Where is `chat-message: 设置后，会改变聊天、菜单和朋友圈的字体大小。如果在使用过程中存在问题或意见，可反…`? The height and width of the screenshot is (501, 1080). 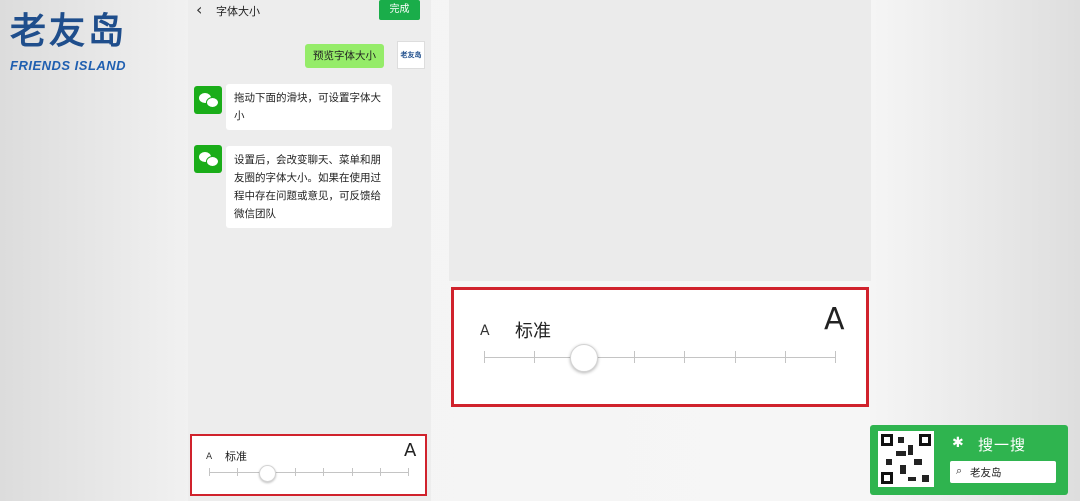 chat-message: 设置后，会改变聊天、菜单和朋友圈的字体大小。如果在使用过程中存在问题或意见，可反… is located at coordinates (309, 187).